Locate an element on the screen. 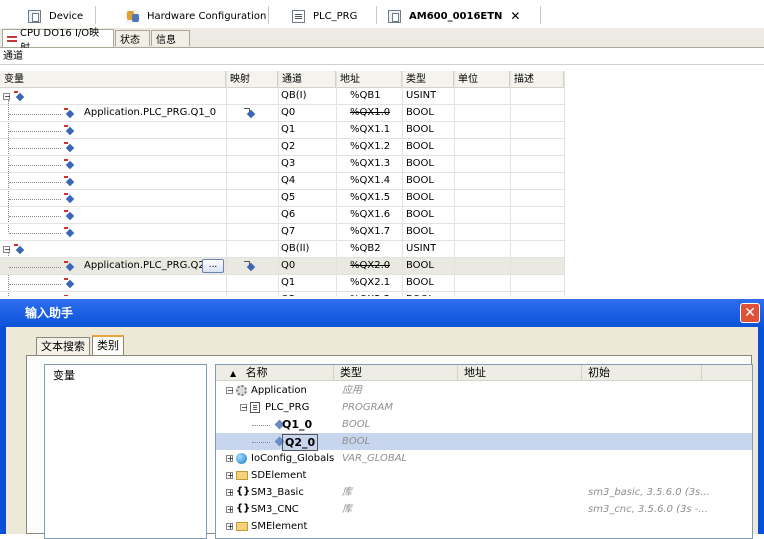 This screenshot has width=764, height=539. tree-item-name: SM3_Basic is located at coordinates (277, 492).